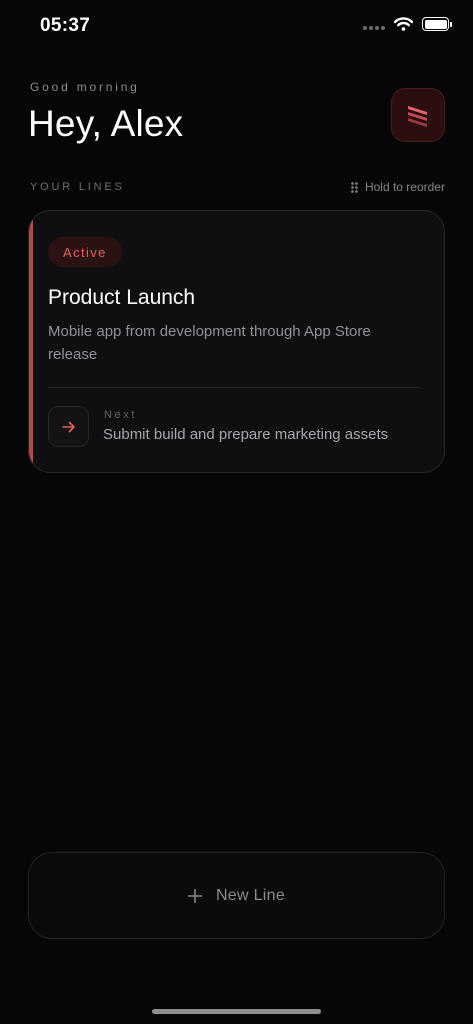  I want to click on line-title: Product Launch, so click(122, 297).